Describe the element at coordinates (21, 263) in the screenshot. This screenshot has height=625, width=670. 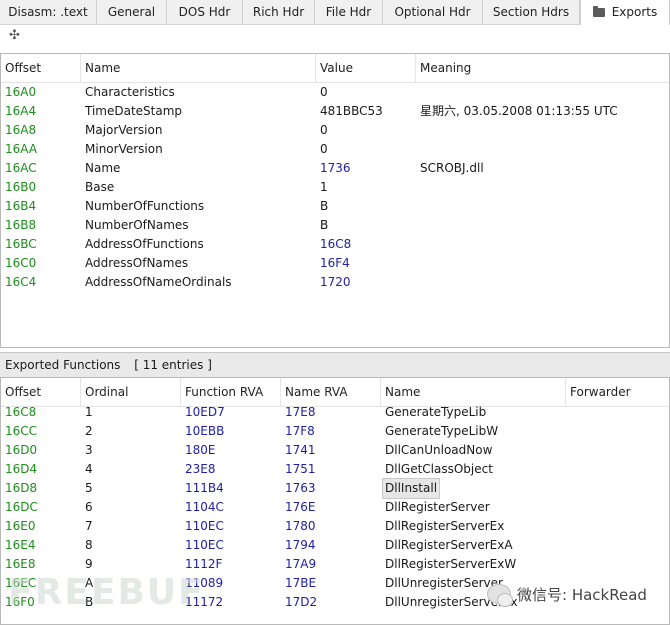
I see `offset-cell: 16C0` at that location.